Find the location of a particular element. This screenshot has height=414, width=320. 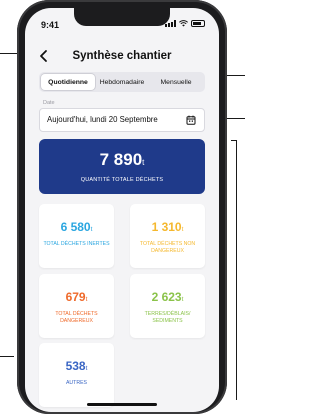

date-field-value: Aujourd'hui, lundi 20 Septembre is located at coordinates (102, 119).